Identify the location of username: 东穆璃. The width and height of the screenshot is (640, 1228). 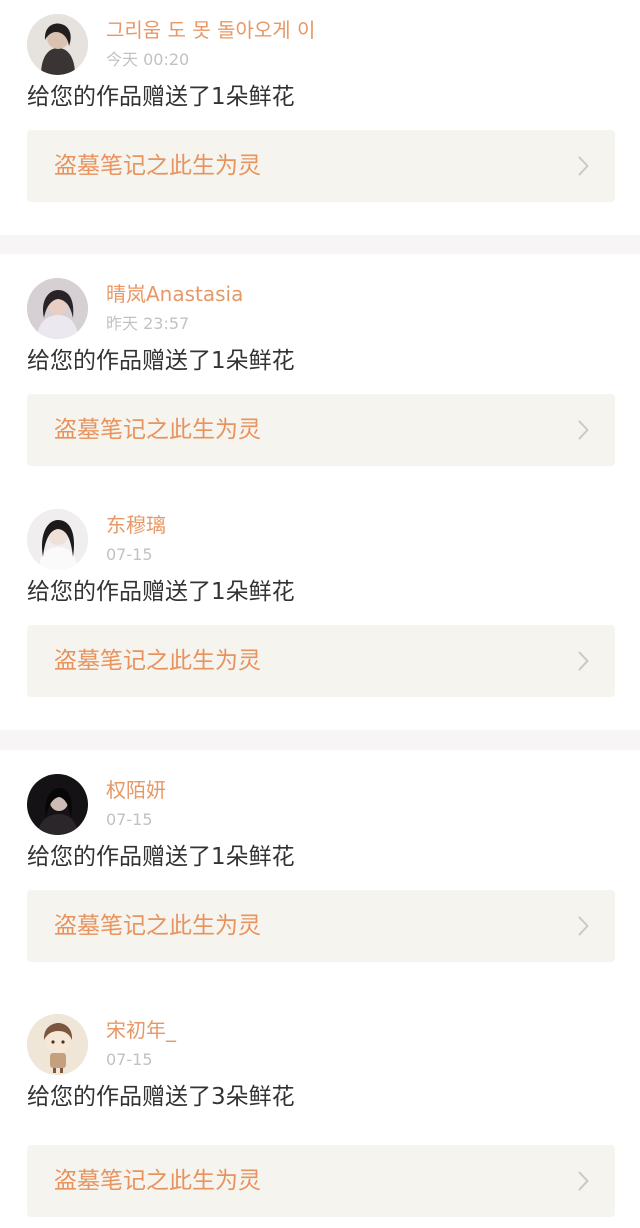
(136, 525).